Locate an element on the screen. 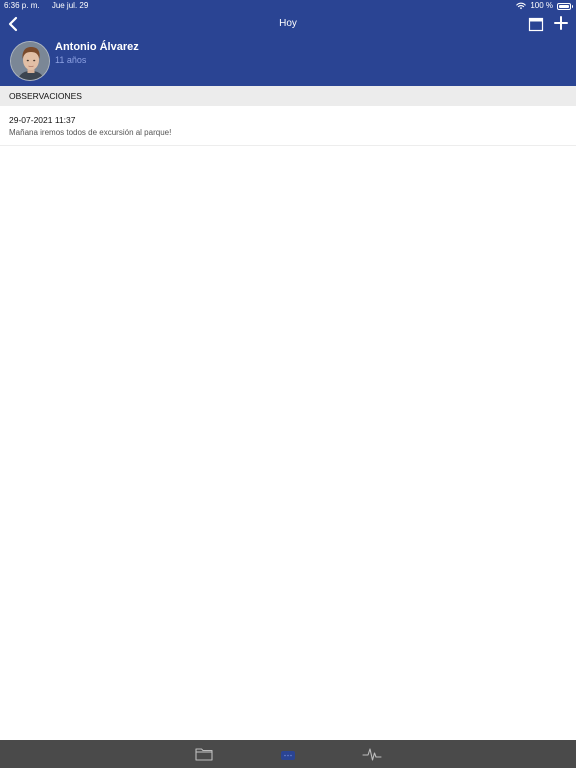  section-header: OBSERVACIONES is located at coordinates (288, 96).